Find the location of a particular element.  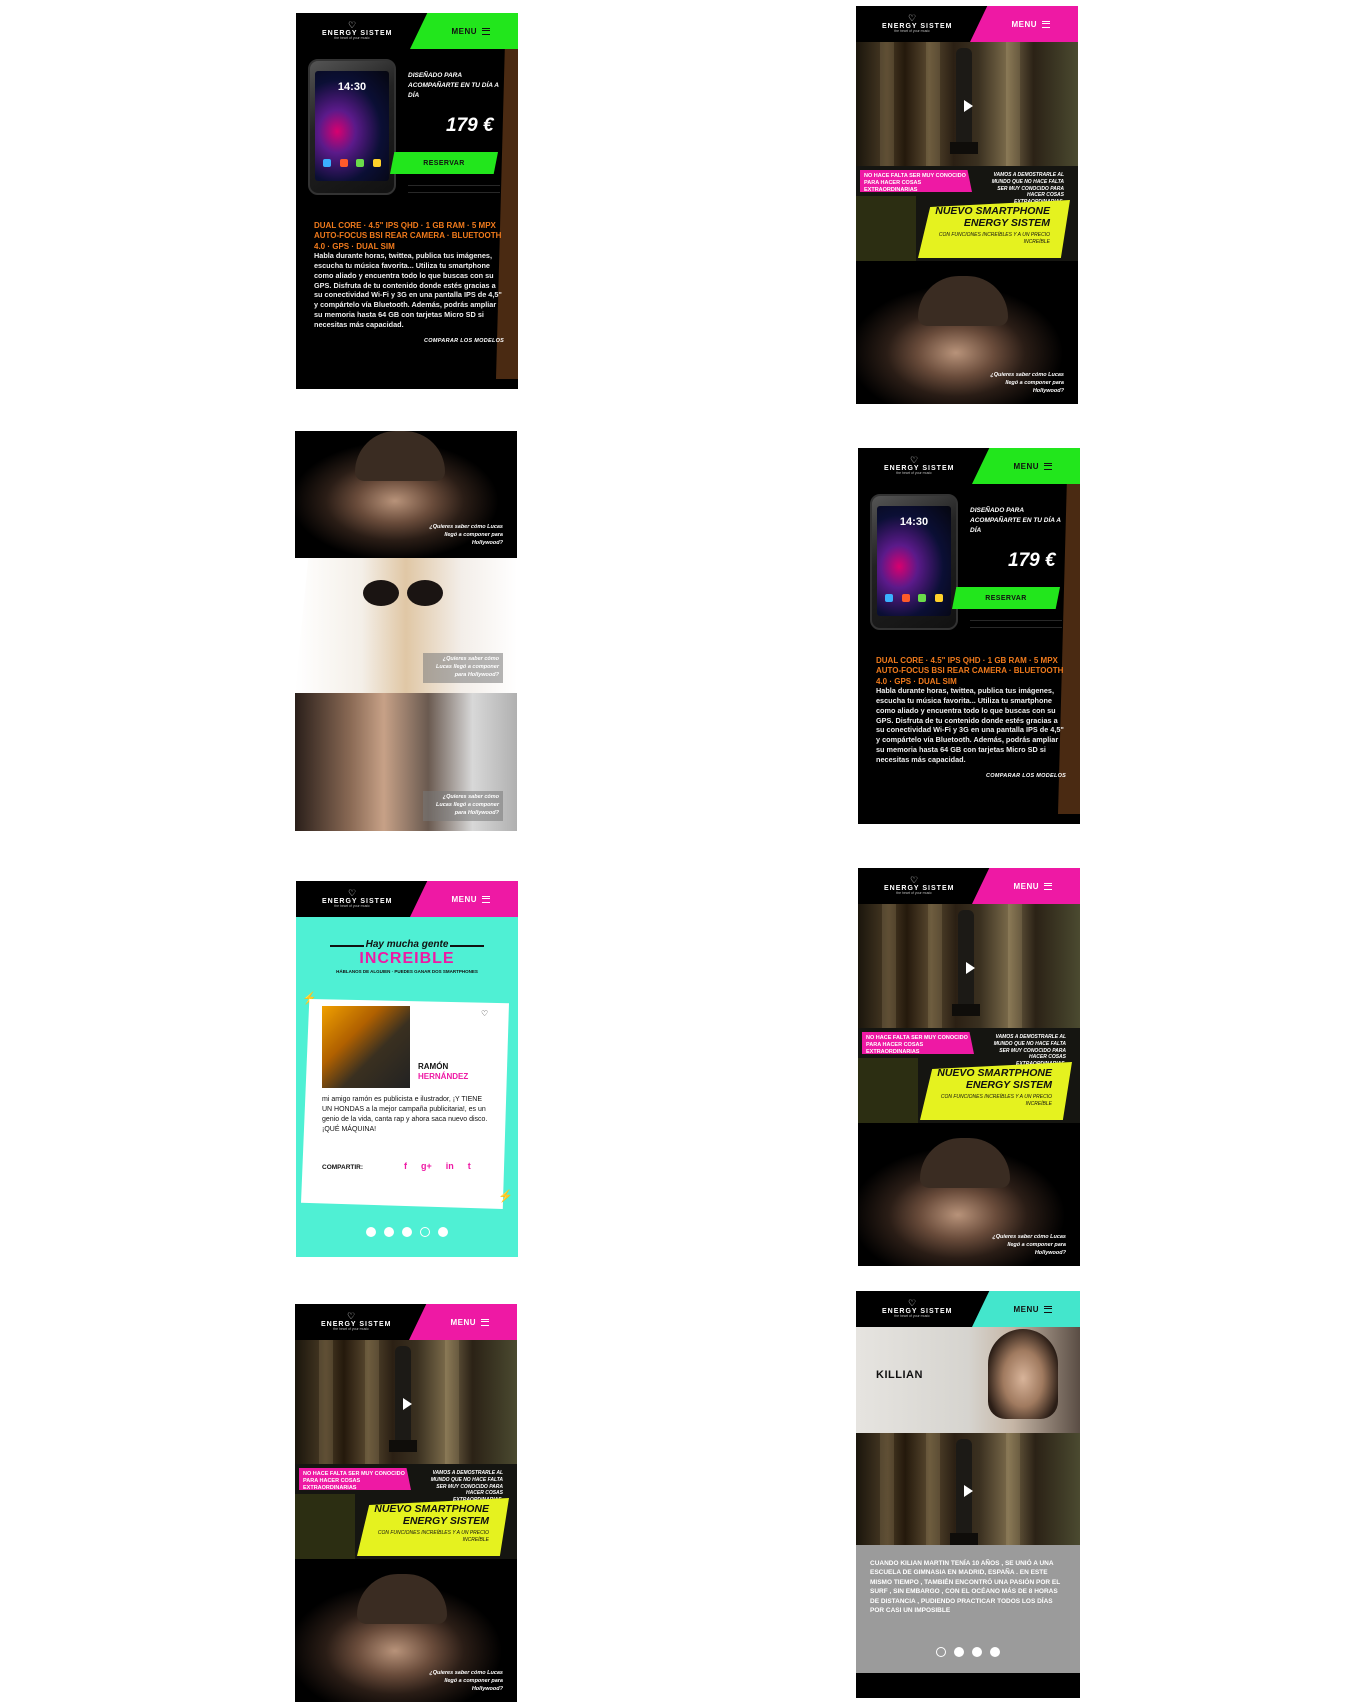

community-title-script: Hay mucha gente is located at coordinates (407, 944).